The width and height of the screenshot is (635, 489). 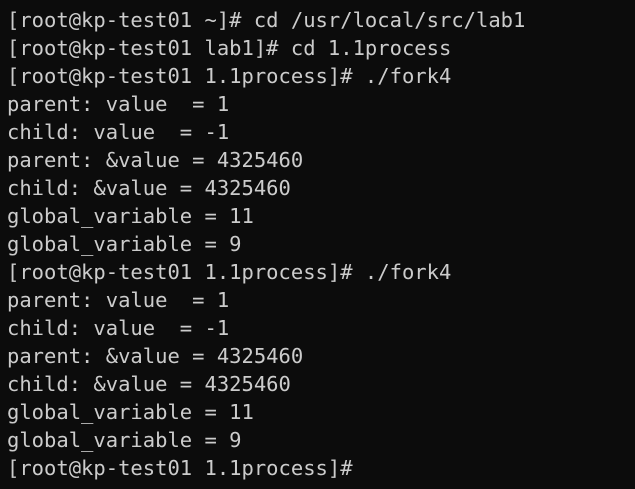 What do you see at coordinates (321, 468) in the screenshot?
I see `terminal-prompt-current: [root@kp-test01 1.1process]#` at bounding box center [321, 468].